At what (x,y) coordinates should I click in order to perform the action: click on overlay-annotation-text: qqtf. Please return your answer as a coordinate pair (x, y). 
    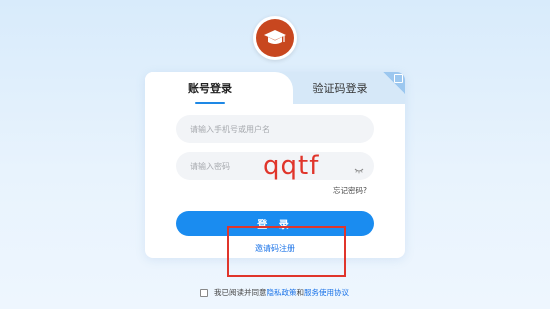
    Looking at the image, I should click on (291, 166).